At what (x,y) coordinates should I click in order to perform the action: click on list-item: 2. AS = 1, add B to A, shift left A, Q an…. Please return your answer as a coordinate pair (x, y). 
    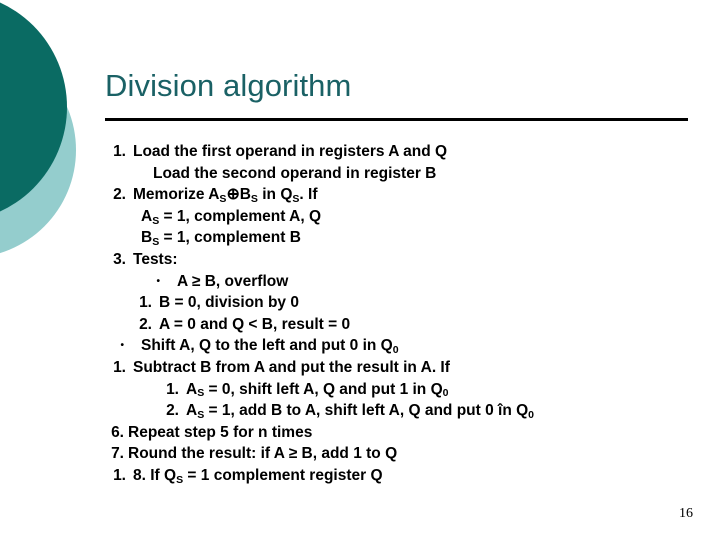
    Looking at the image, I should click on (406, 411).